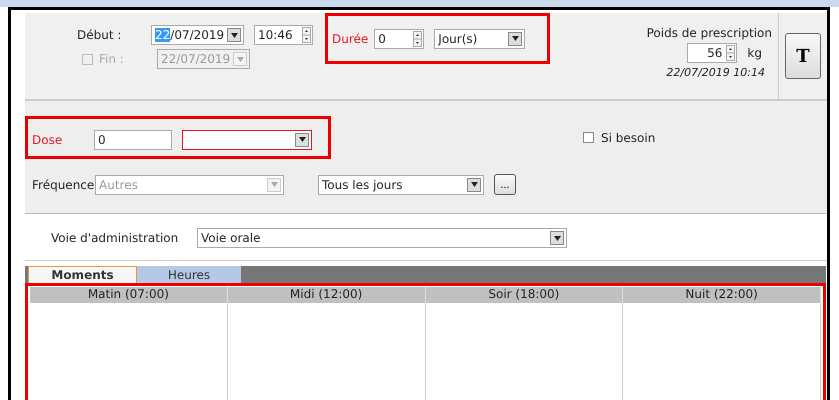  I want to click on duration-field: 0, so click(399, 38).